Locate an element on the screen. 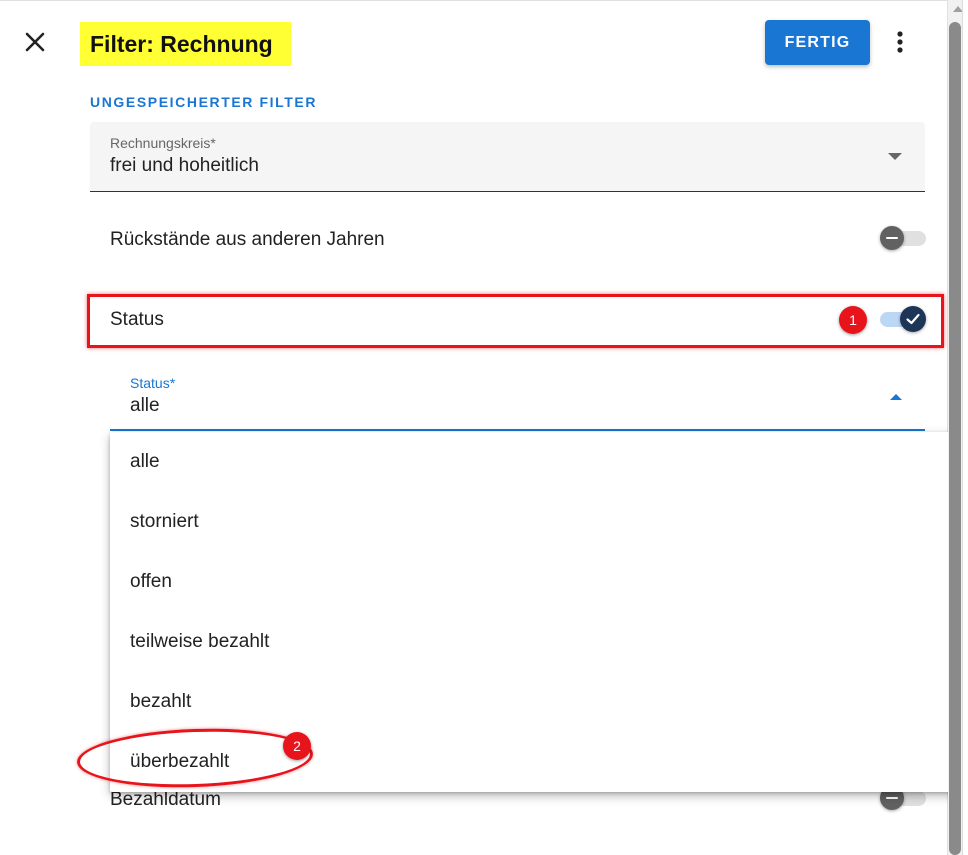 The width and height of the screenshot is (968, 855). dropdown-arrow-up-icon is located at coordinates (896, 397).